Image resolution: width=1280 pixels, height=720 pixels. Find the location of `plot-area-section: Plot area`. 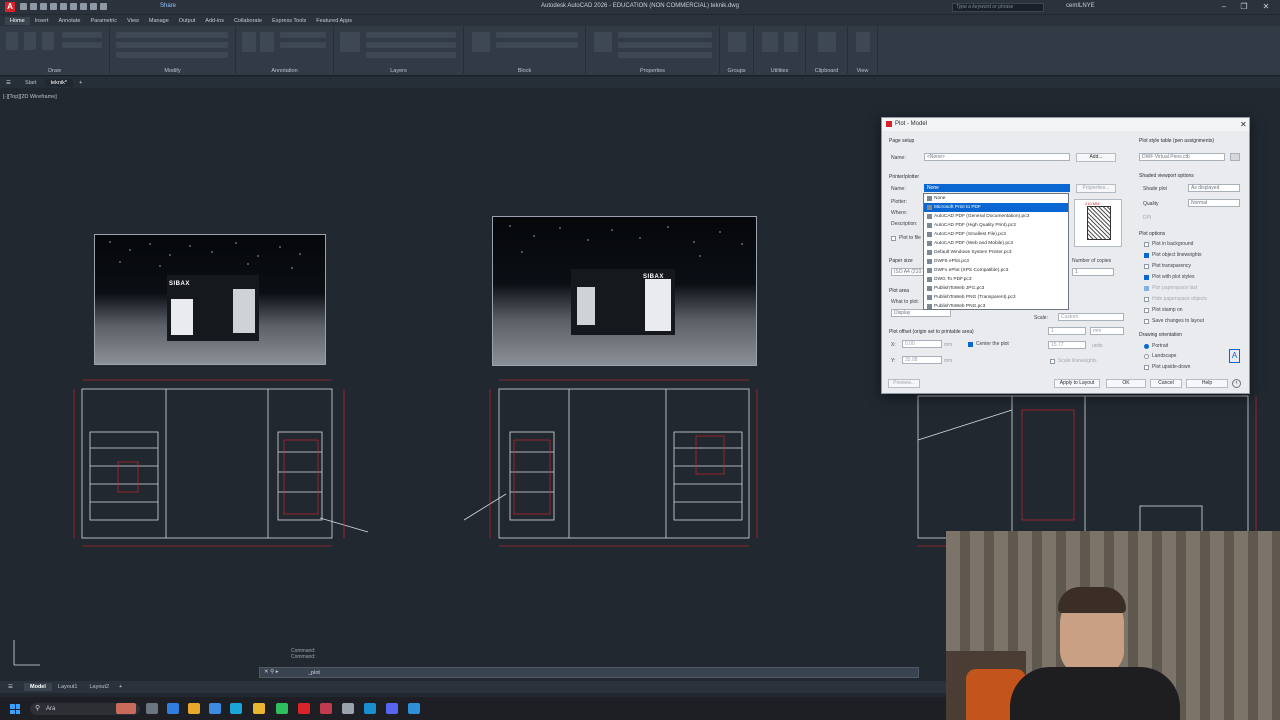

plot-area-section: Plot area is located at coordinates (899, 291).